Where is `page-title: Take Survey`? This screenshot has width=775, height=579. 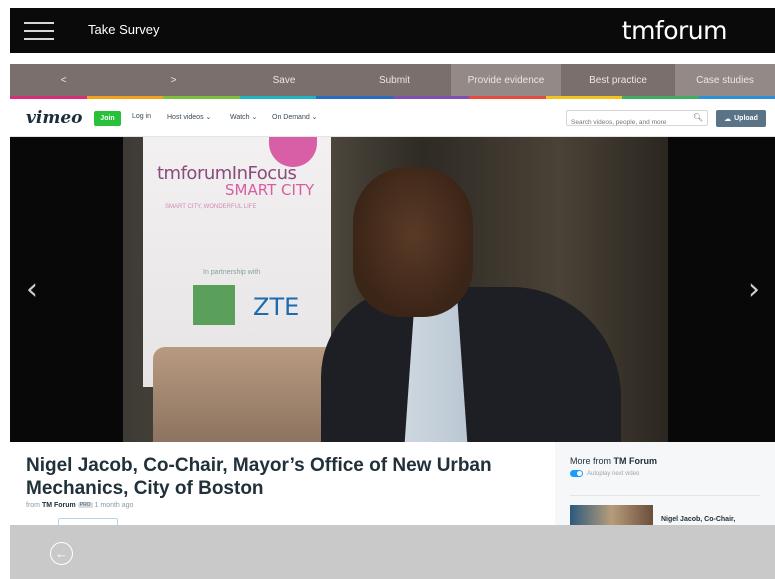 page-title: Take Survey is located at coordinates (124, 29).